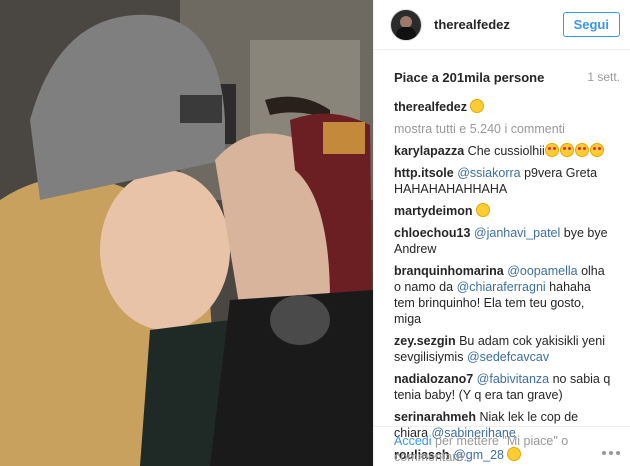 The height and width of the screenshot is (466, 630). What do you see at coordinates (430, 107) in the screenshot?
I see `caption-username: therealfedez` at bounding box center [430, 107].